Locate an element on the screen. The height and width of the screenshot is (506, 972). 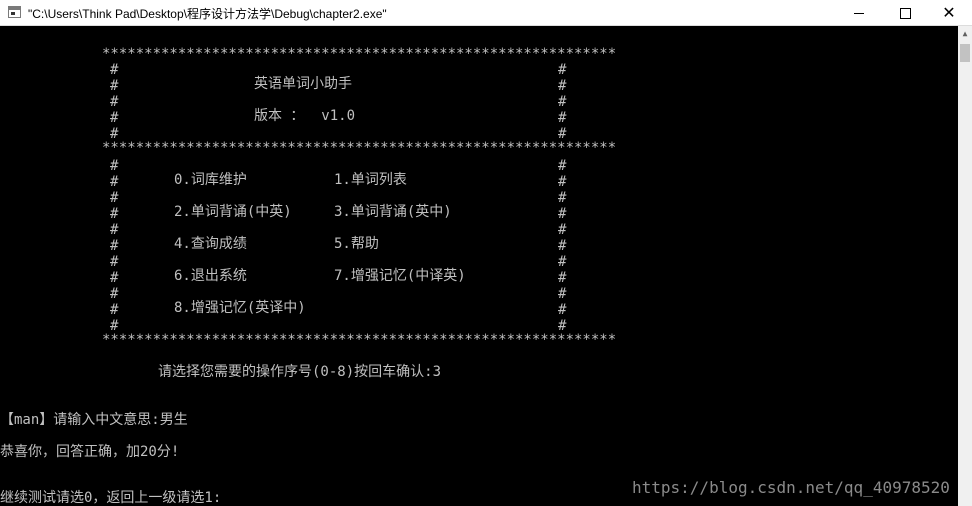
scrollbar-thumb is located at coordinates (965, 53).